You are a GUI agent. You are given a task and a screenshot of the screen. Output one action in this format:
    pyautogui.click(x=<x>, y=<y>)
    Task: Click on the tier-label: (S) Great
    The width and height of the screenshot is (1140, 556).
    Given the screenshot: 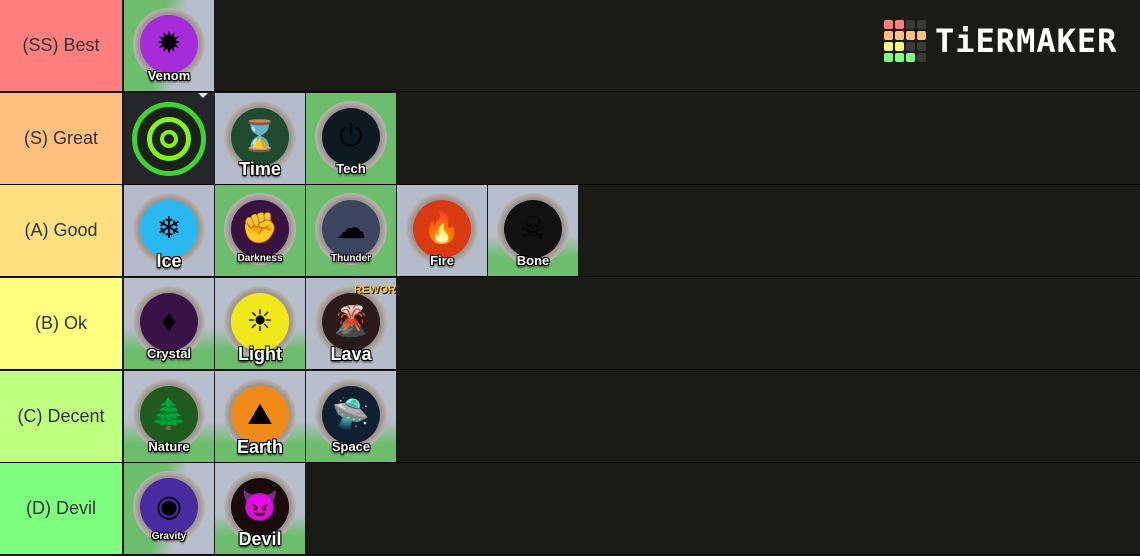 What is the action you would take?
    pyautogui.click(x=62, y=138)
    